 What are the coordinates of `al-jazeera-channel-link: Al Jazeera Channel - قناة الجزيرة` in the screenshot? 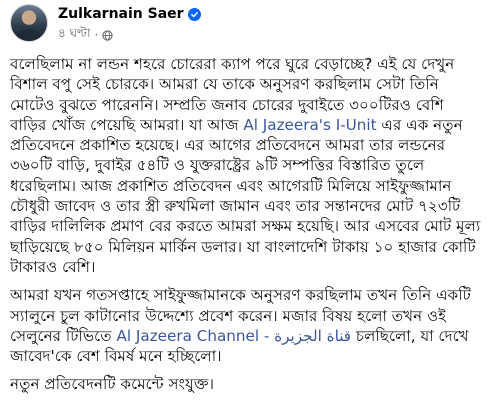 It's located at (233, 336).